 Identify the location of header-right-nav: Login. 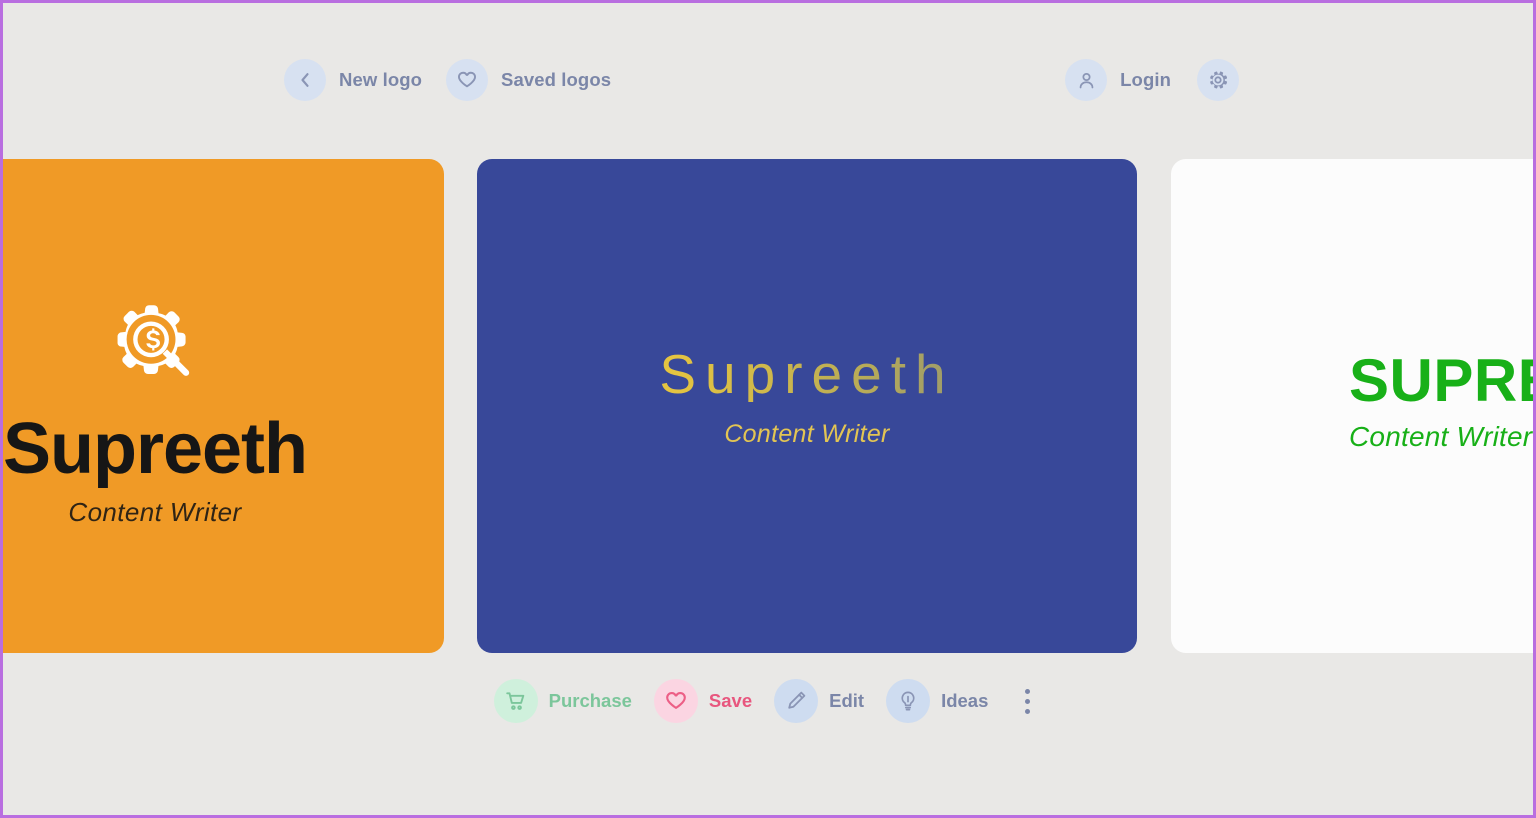
(1152, 80).